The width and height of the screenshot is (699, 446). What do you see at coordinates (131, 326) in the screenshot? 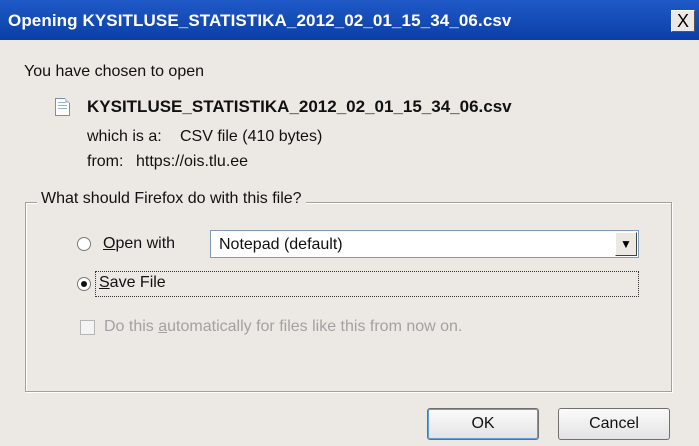
I see `auto-action-label-before: Do this` at bounding box center [131, 326].